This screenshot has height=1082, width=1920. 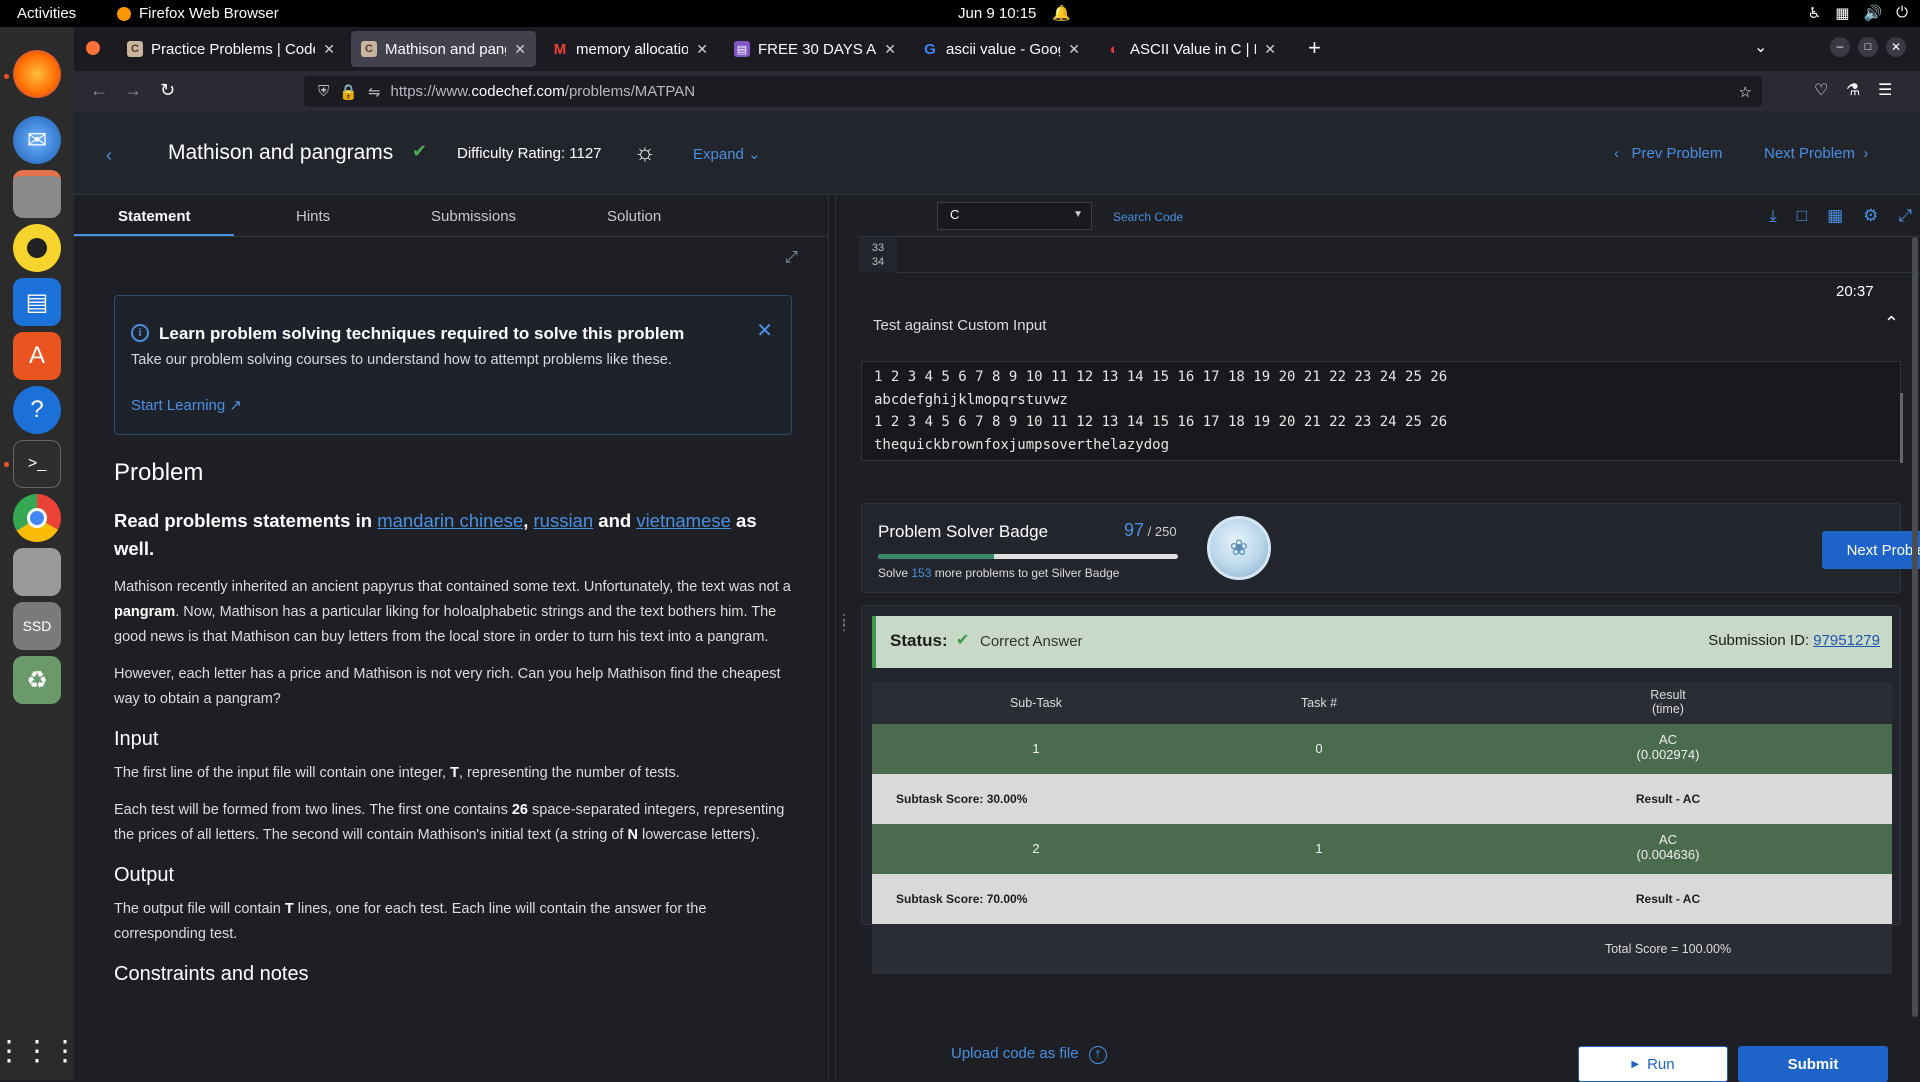 I want to click on tab-ascii-c: ◐ ASCII Value in C | How Do ✕, so click(x=1191, y=49).